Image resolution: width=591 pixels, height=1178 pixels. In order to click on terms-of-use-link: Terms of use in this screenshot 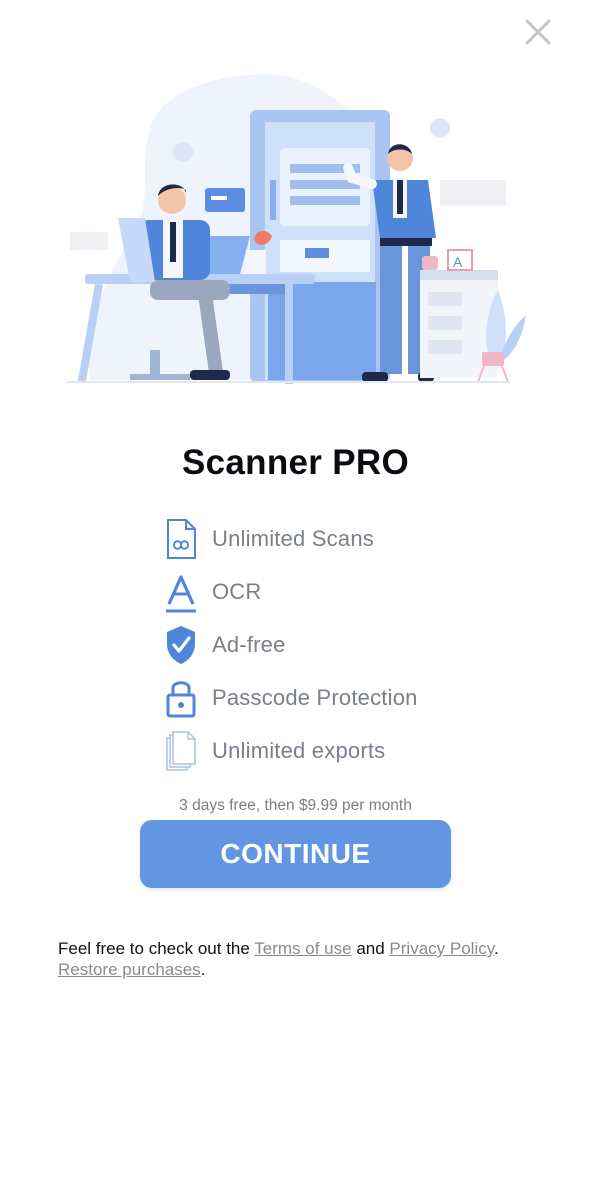, I will do `click(302, 948)`.